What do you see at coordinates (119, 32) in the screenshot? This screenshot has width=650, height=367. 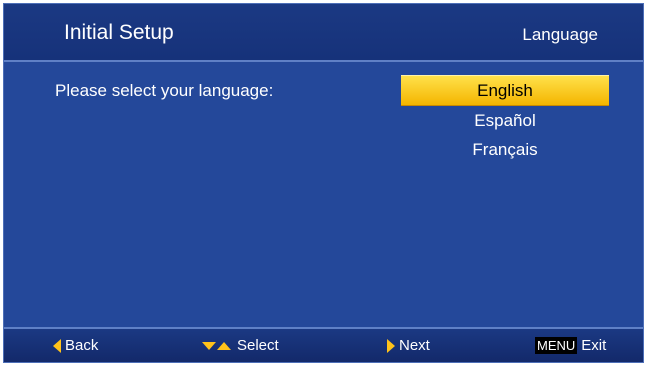 I see `page-title: Initial Setup` at bounding box center [119, 32].